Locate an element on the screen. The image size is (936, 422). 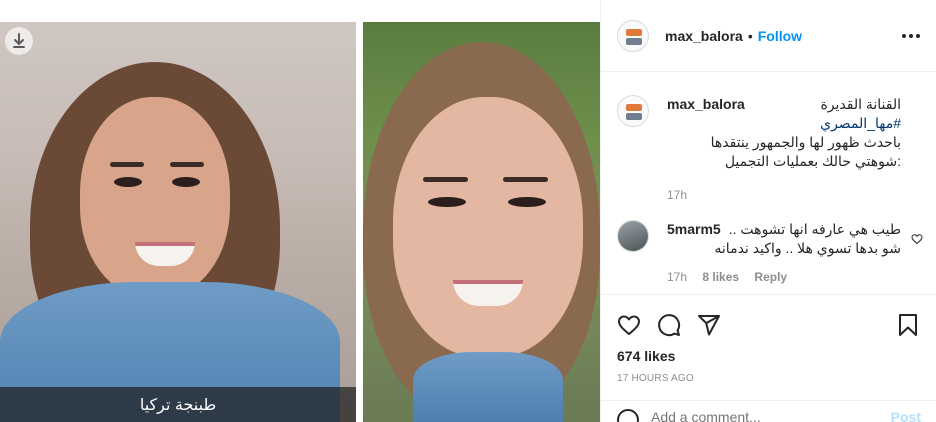
comment-reply: Reply is located at coordinates (770, 277).